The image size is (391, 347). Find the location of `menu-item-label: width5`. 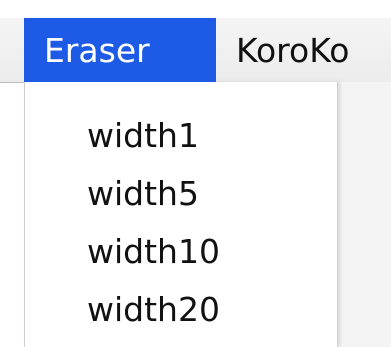

menu-item-label: width5 is located at coordinates (143, 193).